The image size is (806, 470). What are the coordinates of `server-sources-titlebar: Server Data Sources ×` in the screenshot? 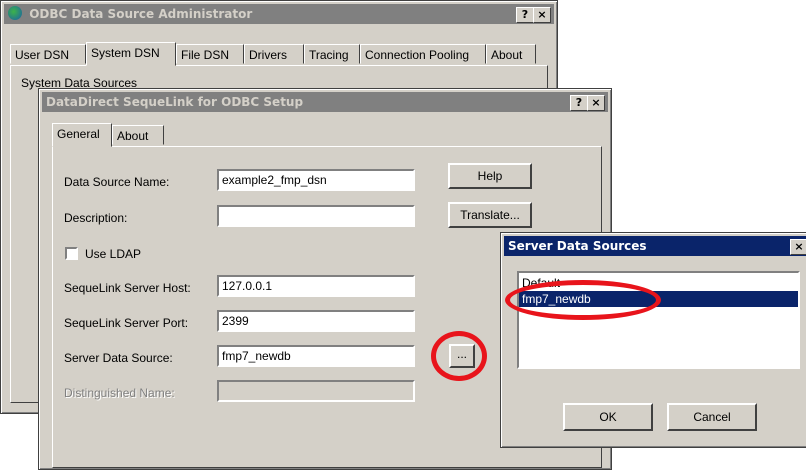 It's located at (655, 246).